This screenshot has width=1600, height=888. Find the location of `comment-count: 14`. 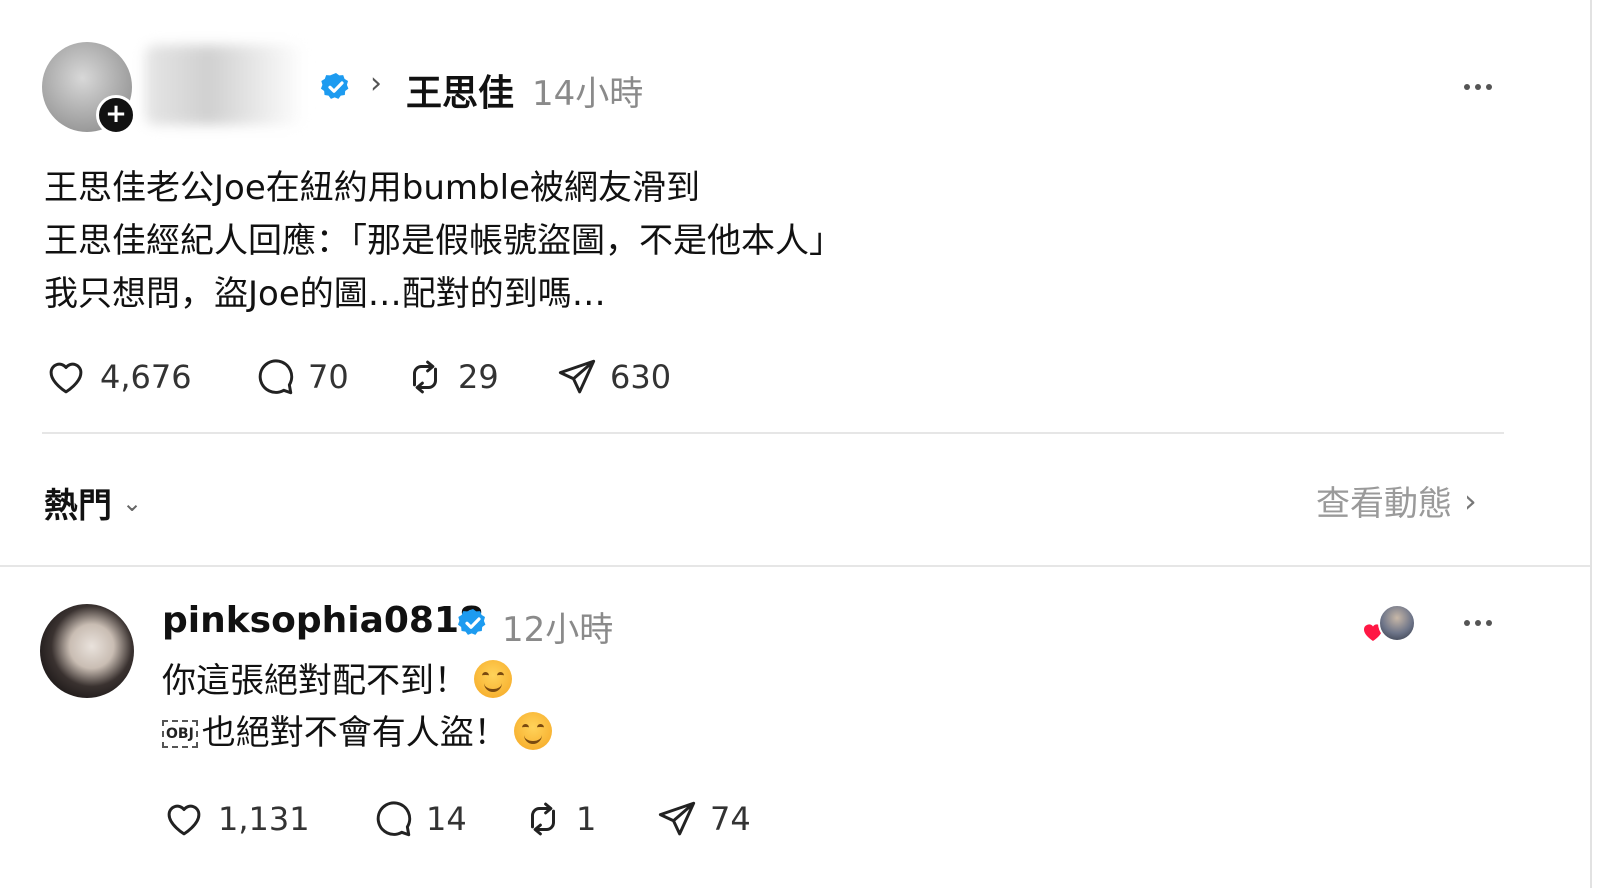

comment-count: 14 is located at coordinates (446, 819).